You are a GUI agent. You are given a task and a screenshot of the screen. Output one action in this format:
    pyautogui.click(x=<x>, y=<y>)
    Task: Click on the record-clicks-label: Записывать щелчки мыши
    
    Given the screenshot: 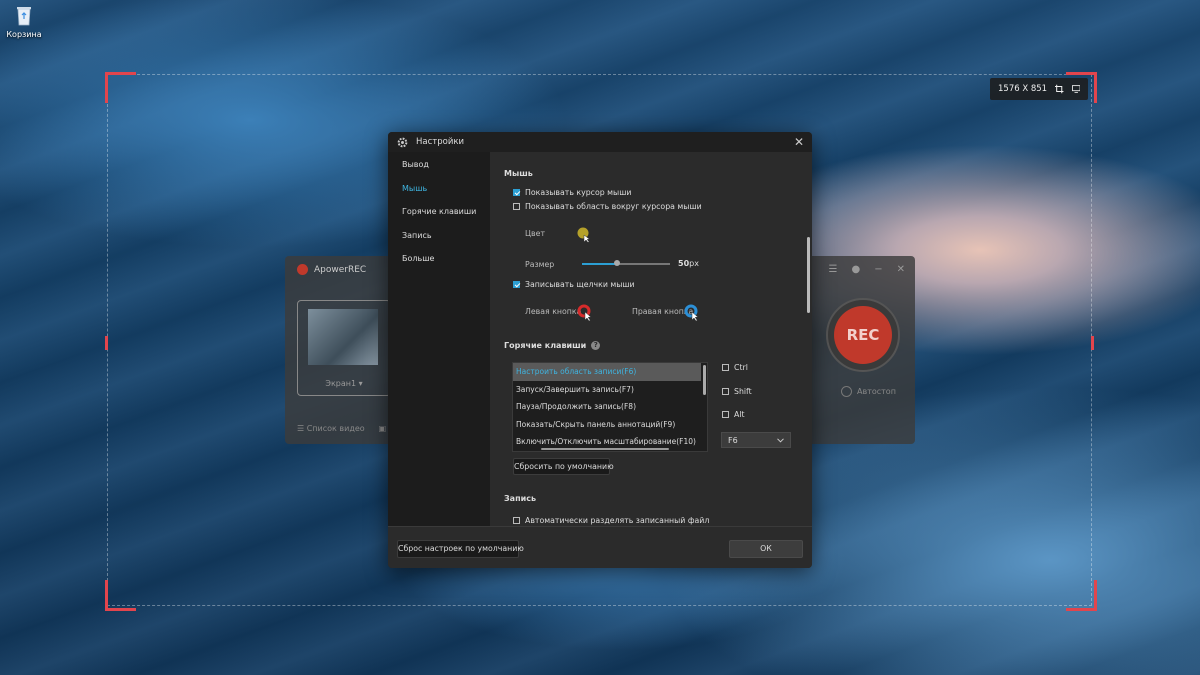 What is the action you would take?
    pyautogui.click(x=580, y=284)
    